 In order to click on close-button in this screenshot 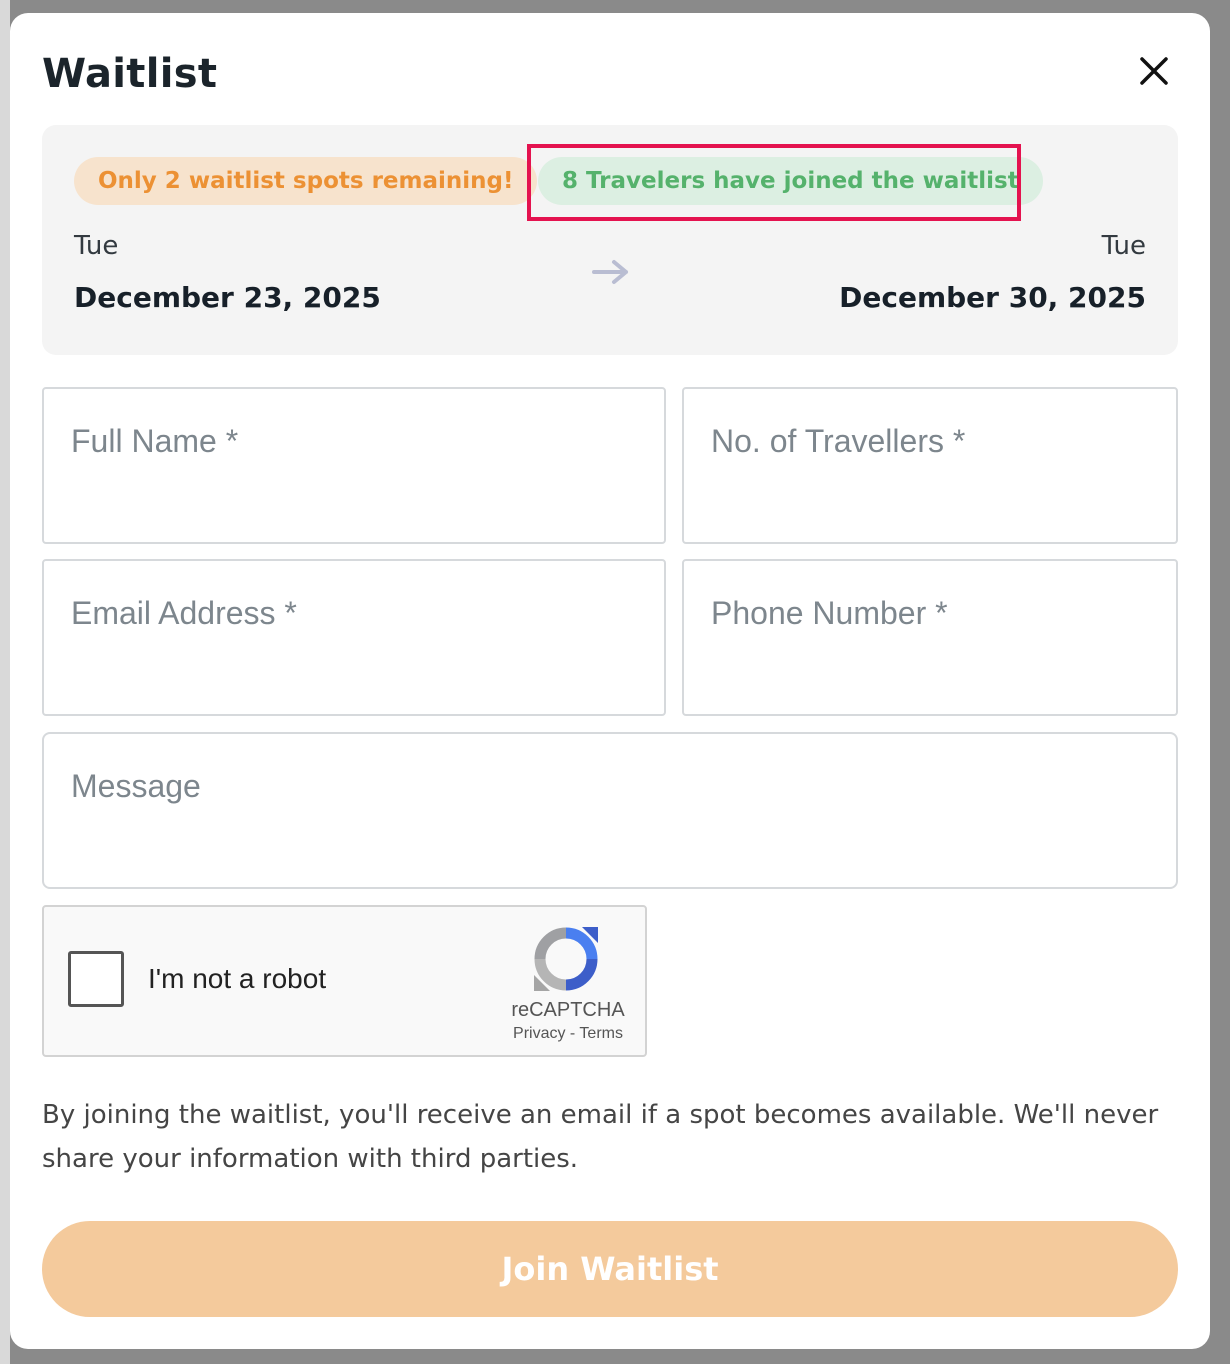, I will do `click(1154, 71)`.